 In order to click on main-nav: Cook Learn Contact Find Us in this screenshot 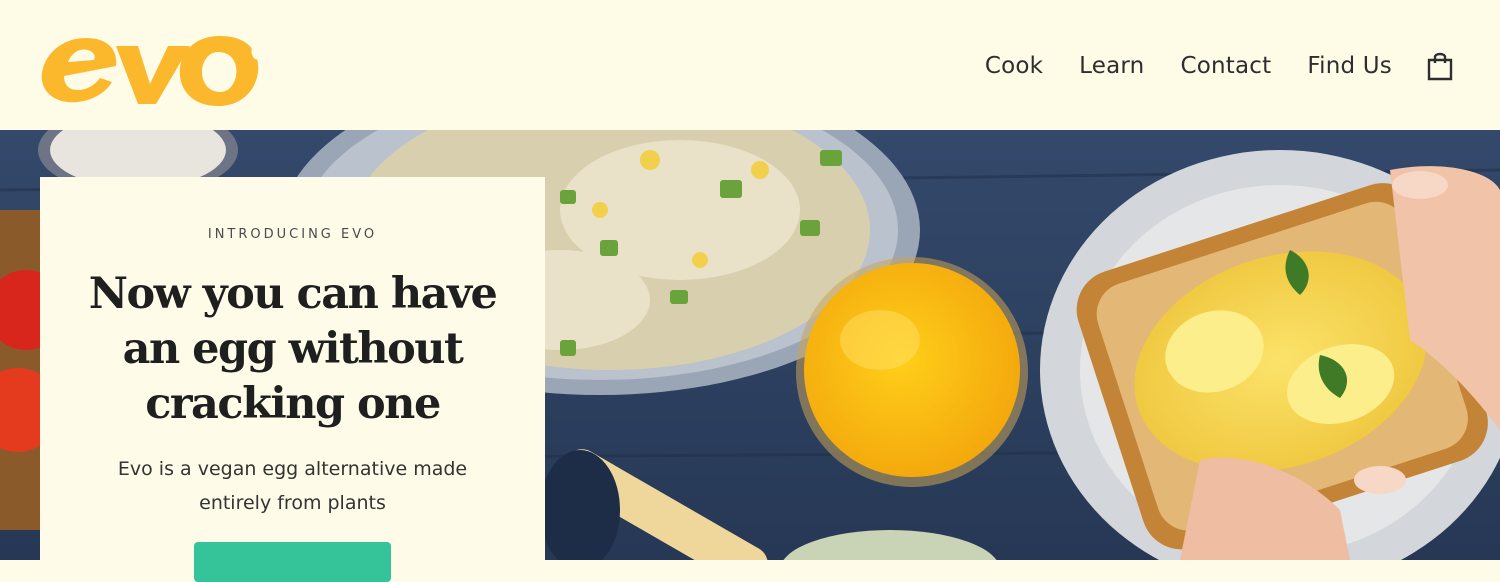, I will do `click(1201, 66)`.